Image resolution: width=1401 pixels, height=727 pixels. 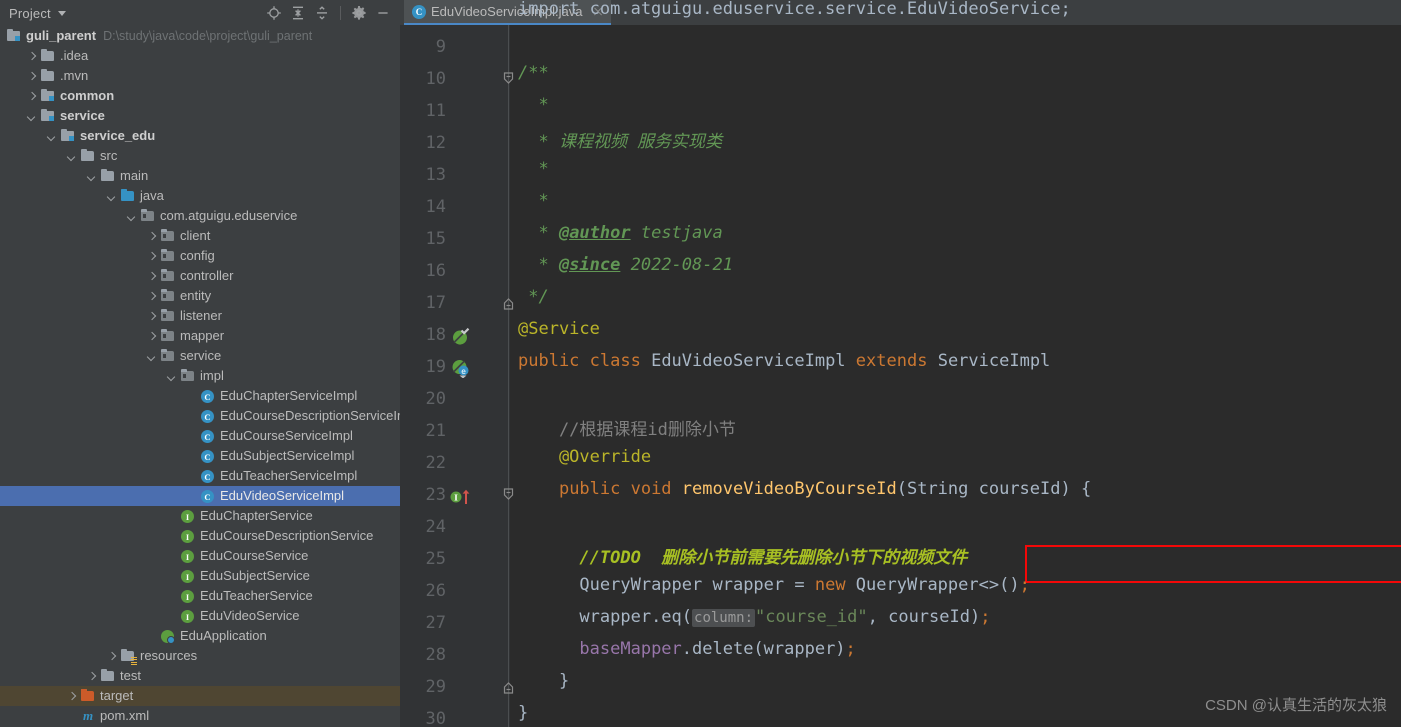 I want to click on tree-item-client: client, so click(x=200, y=236).